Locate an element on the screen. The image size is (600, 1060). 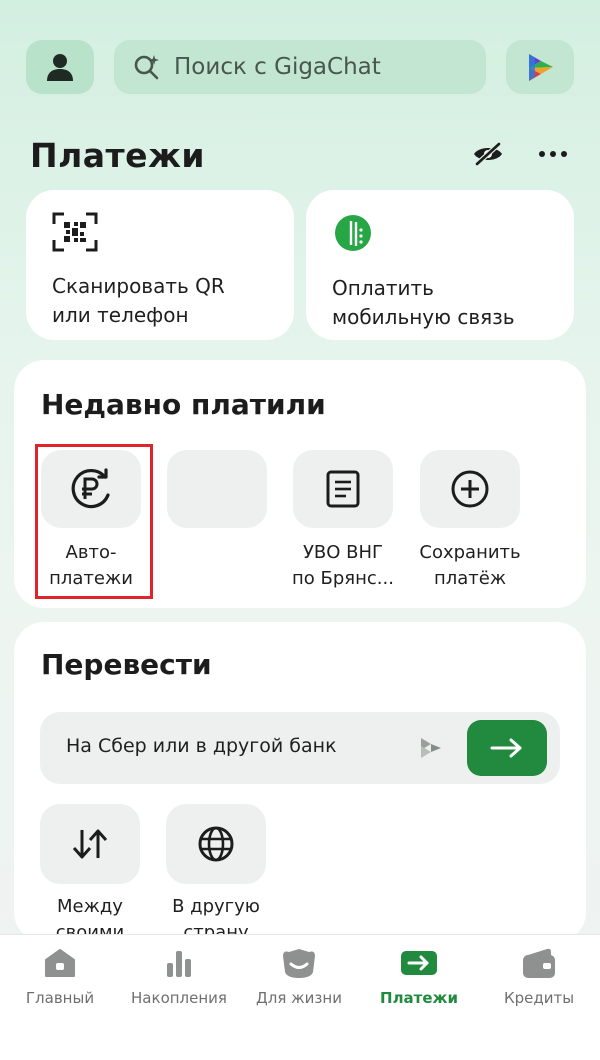
uvo-vng-tile is located at coordinates (343, 489).